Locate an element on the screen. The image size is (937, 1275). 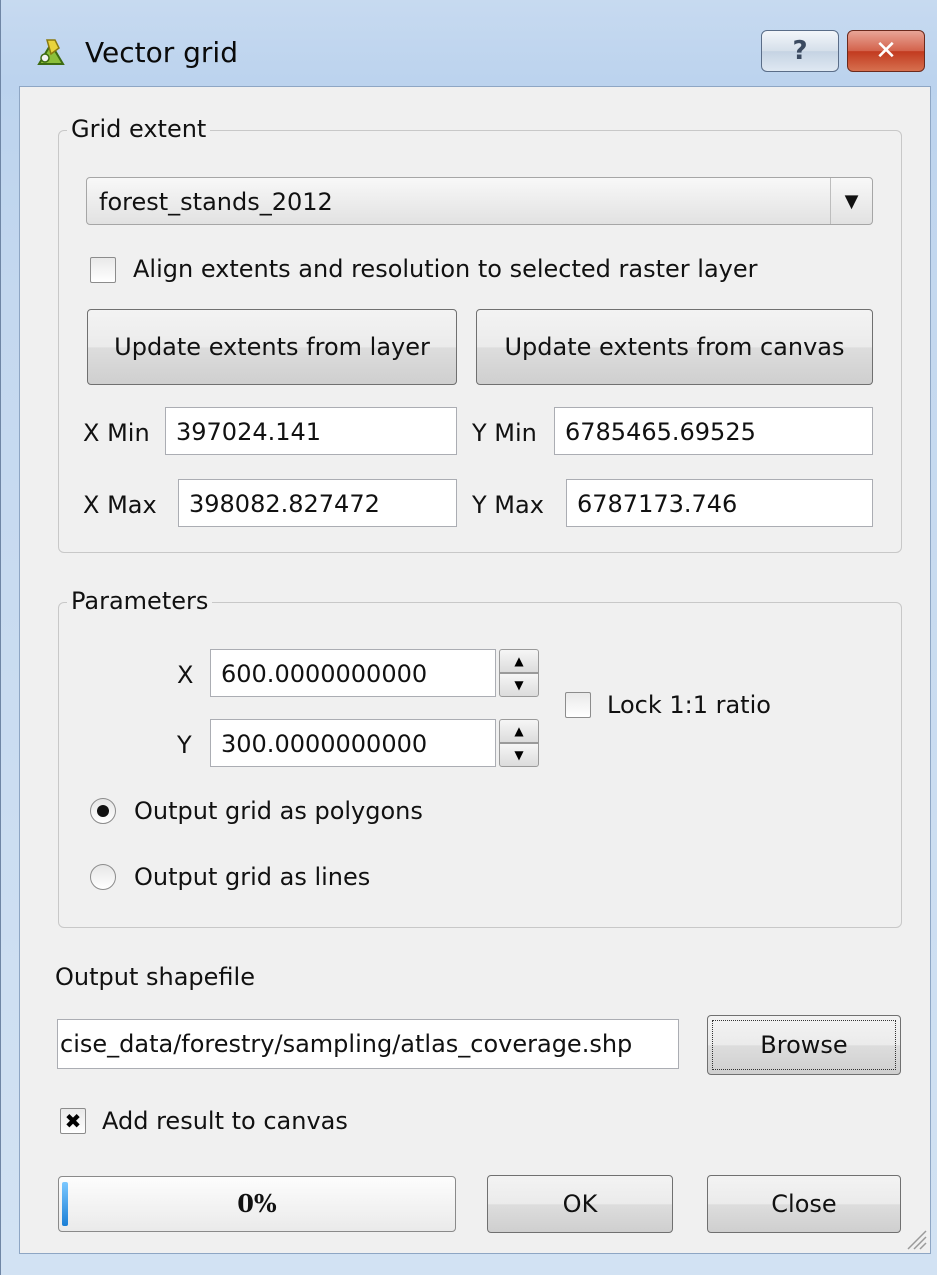
add-to-canvas-label: Add result to canvas is located at coordinates (225, 1121).